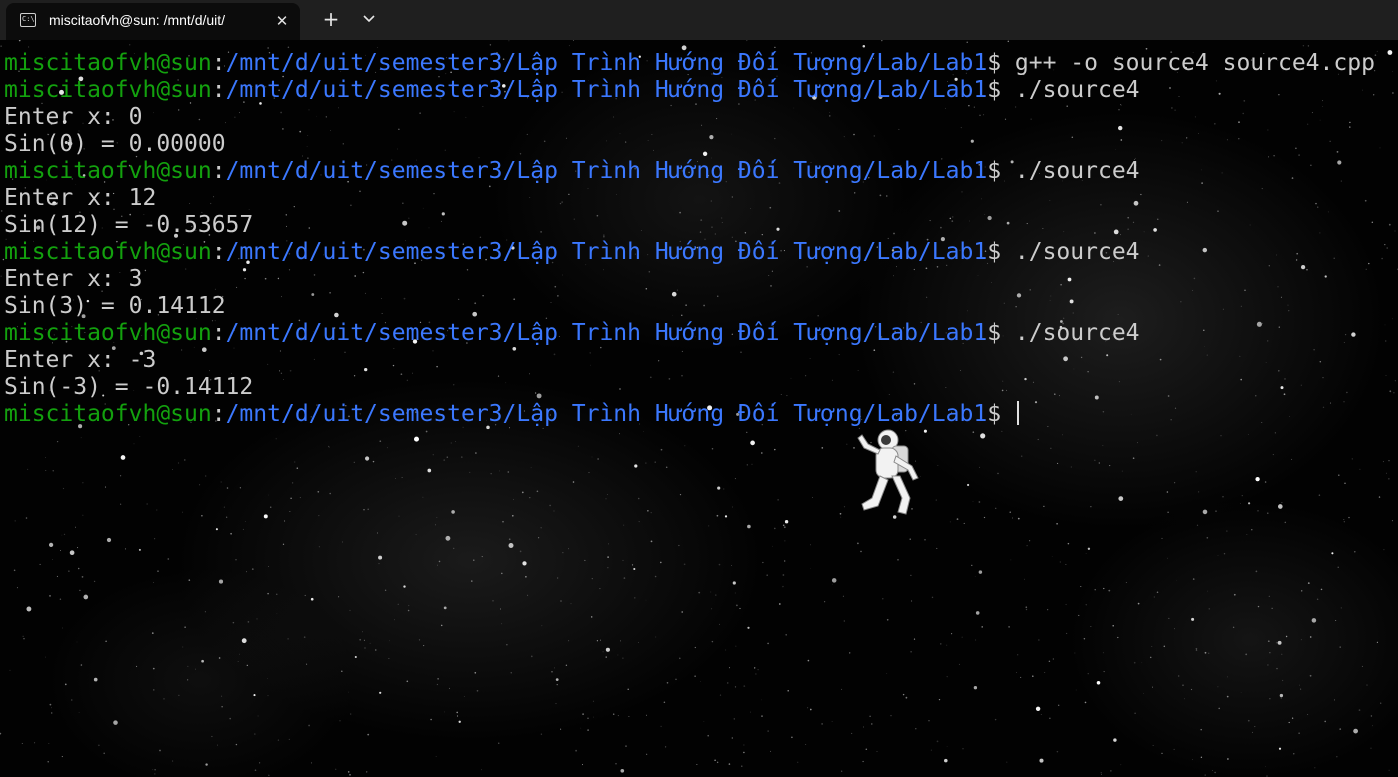 The image size is (1398, 777). Describe the element at coordinates (331, 20) in the screenshot. I see `plus-icon: +` at that location.